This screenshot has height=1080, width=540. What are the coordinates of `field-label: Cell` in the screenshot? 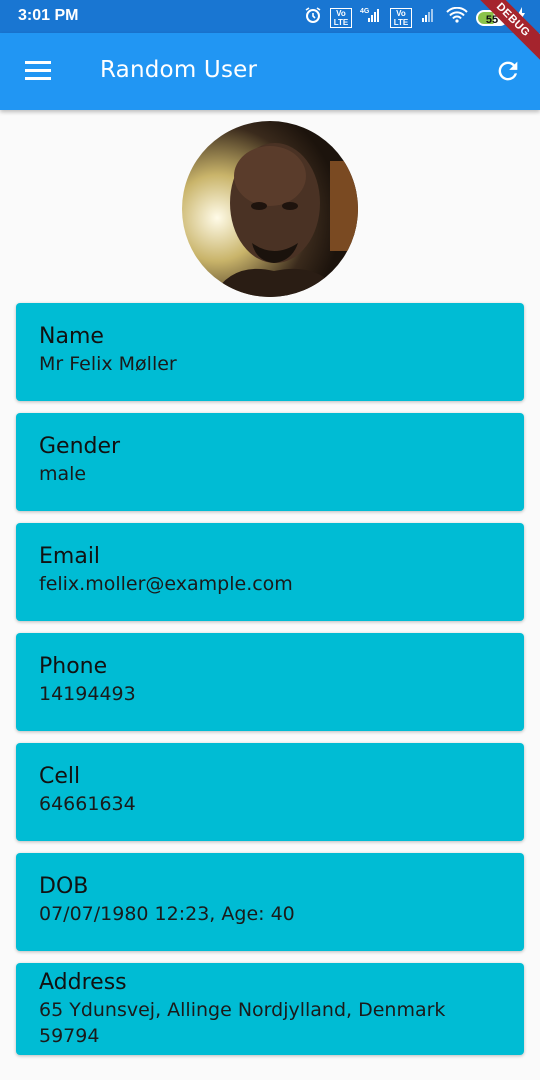 It's located at (60, 776).